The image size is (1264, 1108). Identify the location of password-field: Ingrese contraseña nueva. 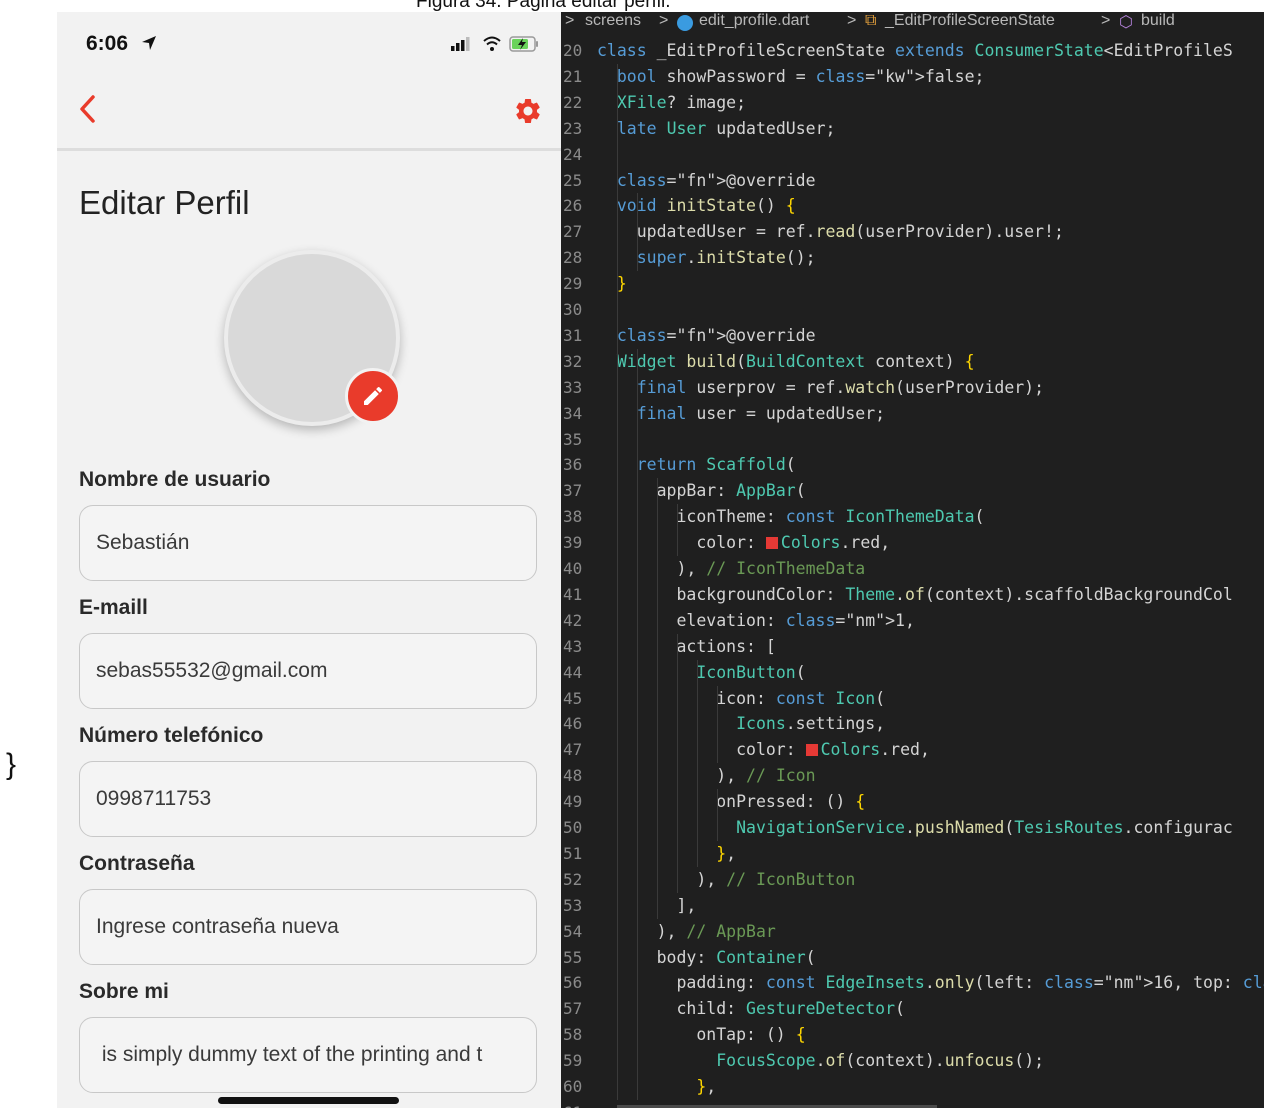
(308, 927).